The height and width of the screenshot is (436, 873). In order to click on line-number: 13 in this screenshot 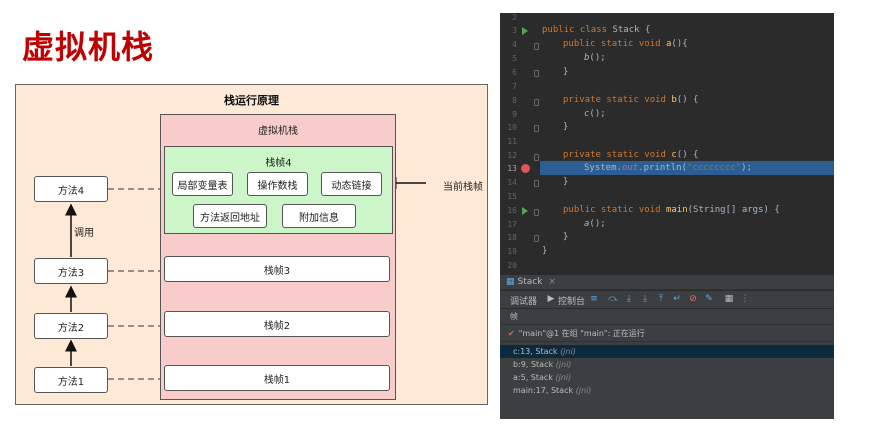, I will do `click(512, 168)`.